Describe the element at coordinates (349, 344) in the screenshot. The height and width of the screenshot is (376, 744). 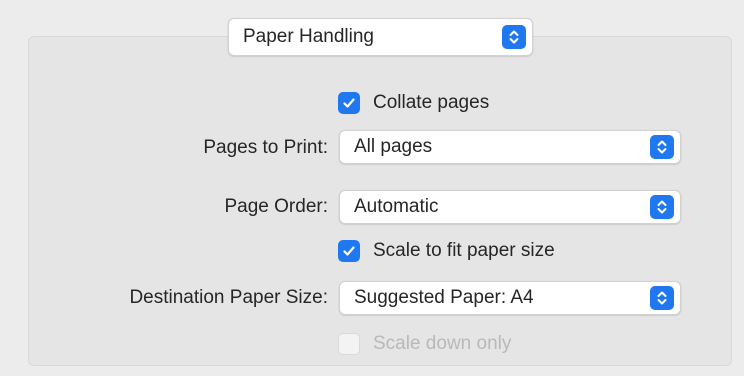
I see `scale-down-only-checkbox` at that location.